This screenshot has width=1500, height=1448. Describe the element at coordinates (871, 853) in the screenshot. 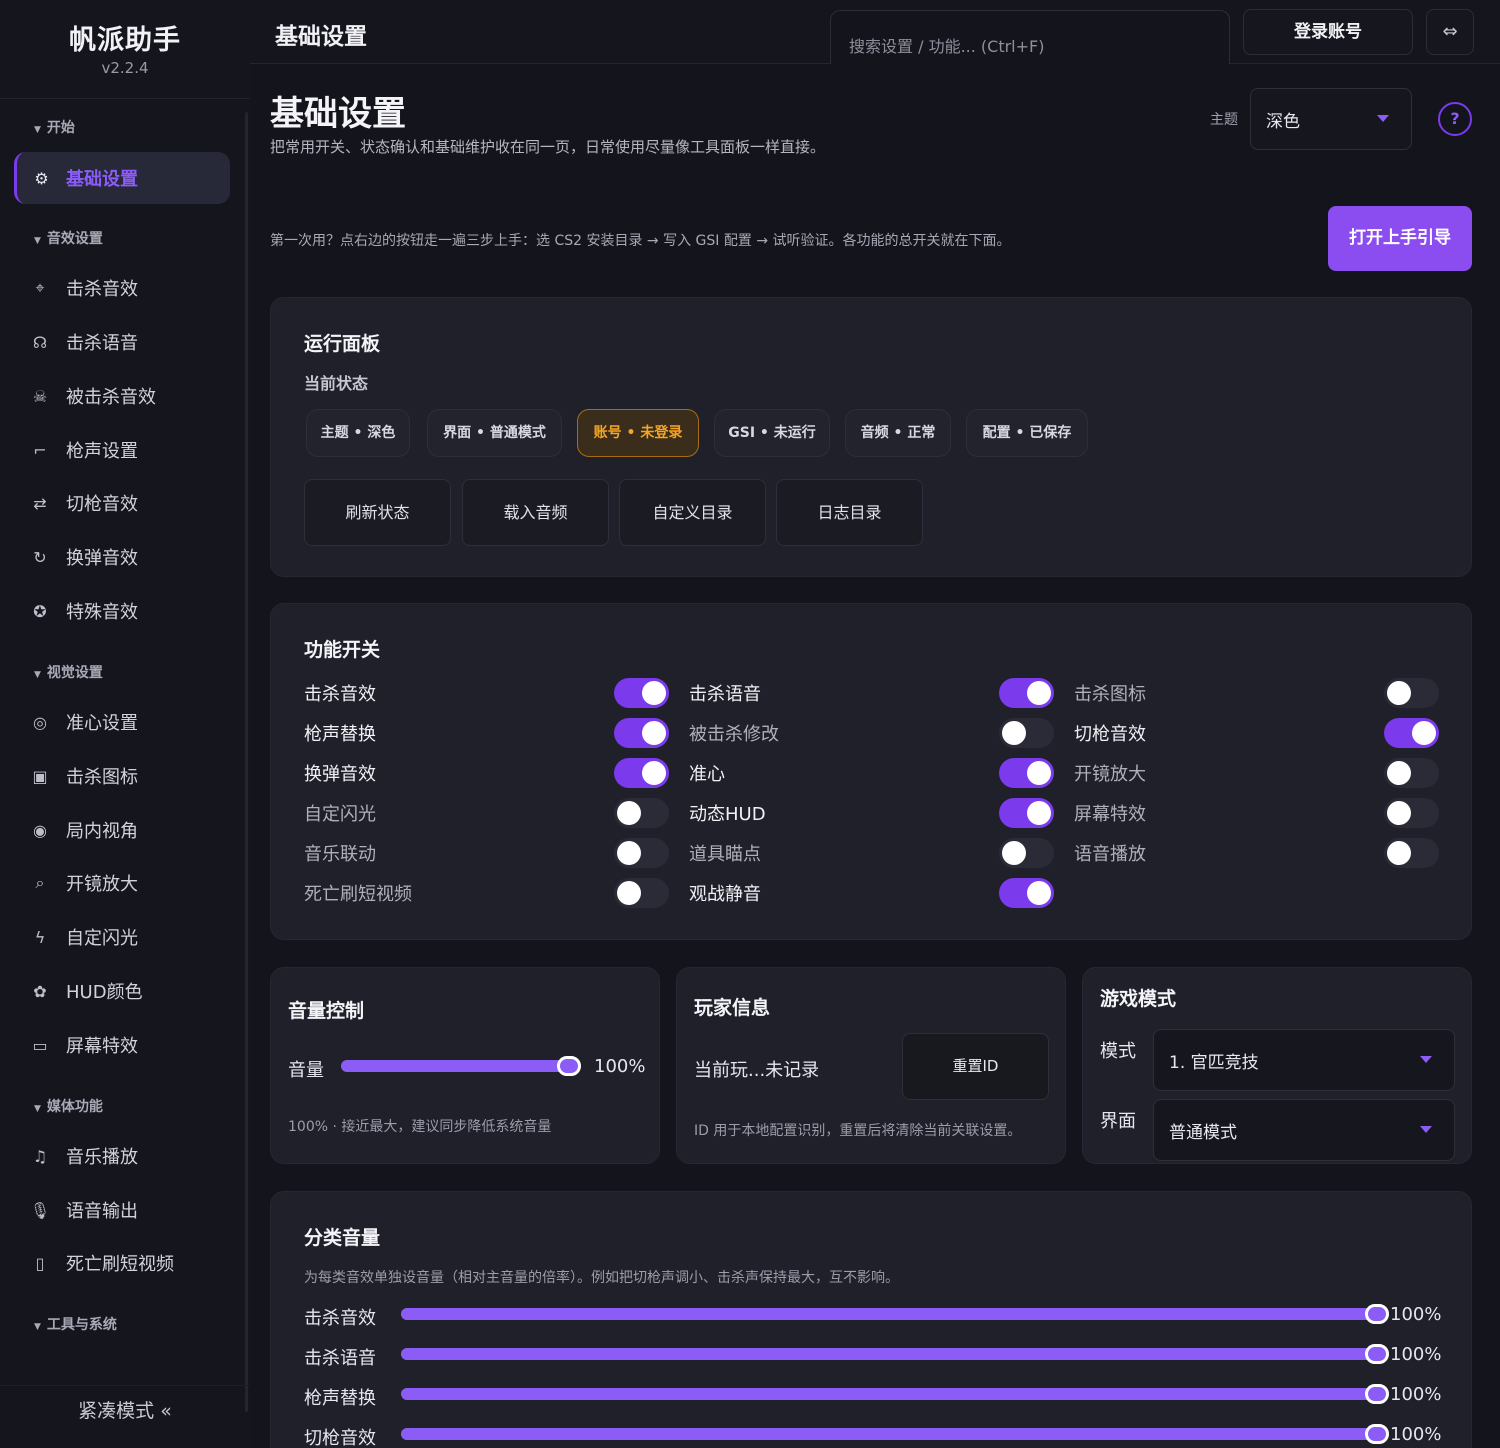

I see `feature-toggle-row: 道具瞄点` at that location.